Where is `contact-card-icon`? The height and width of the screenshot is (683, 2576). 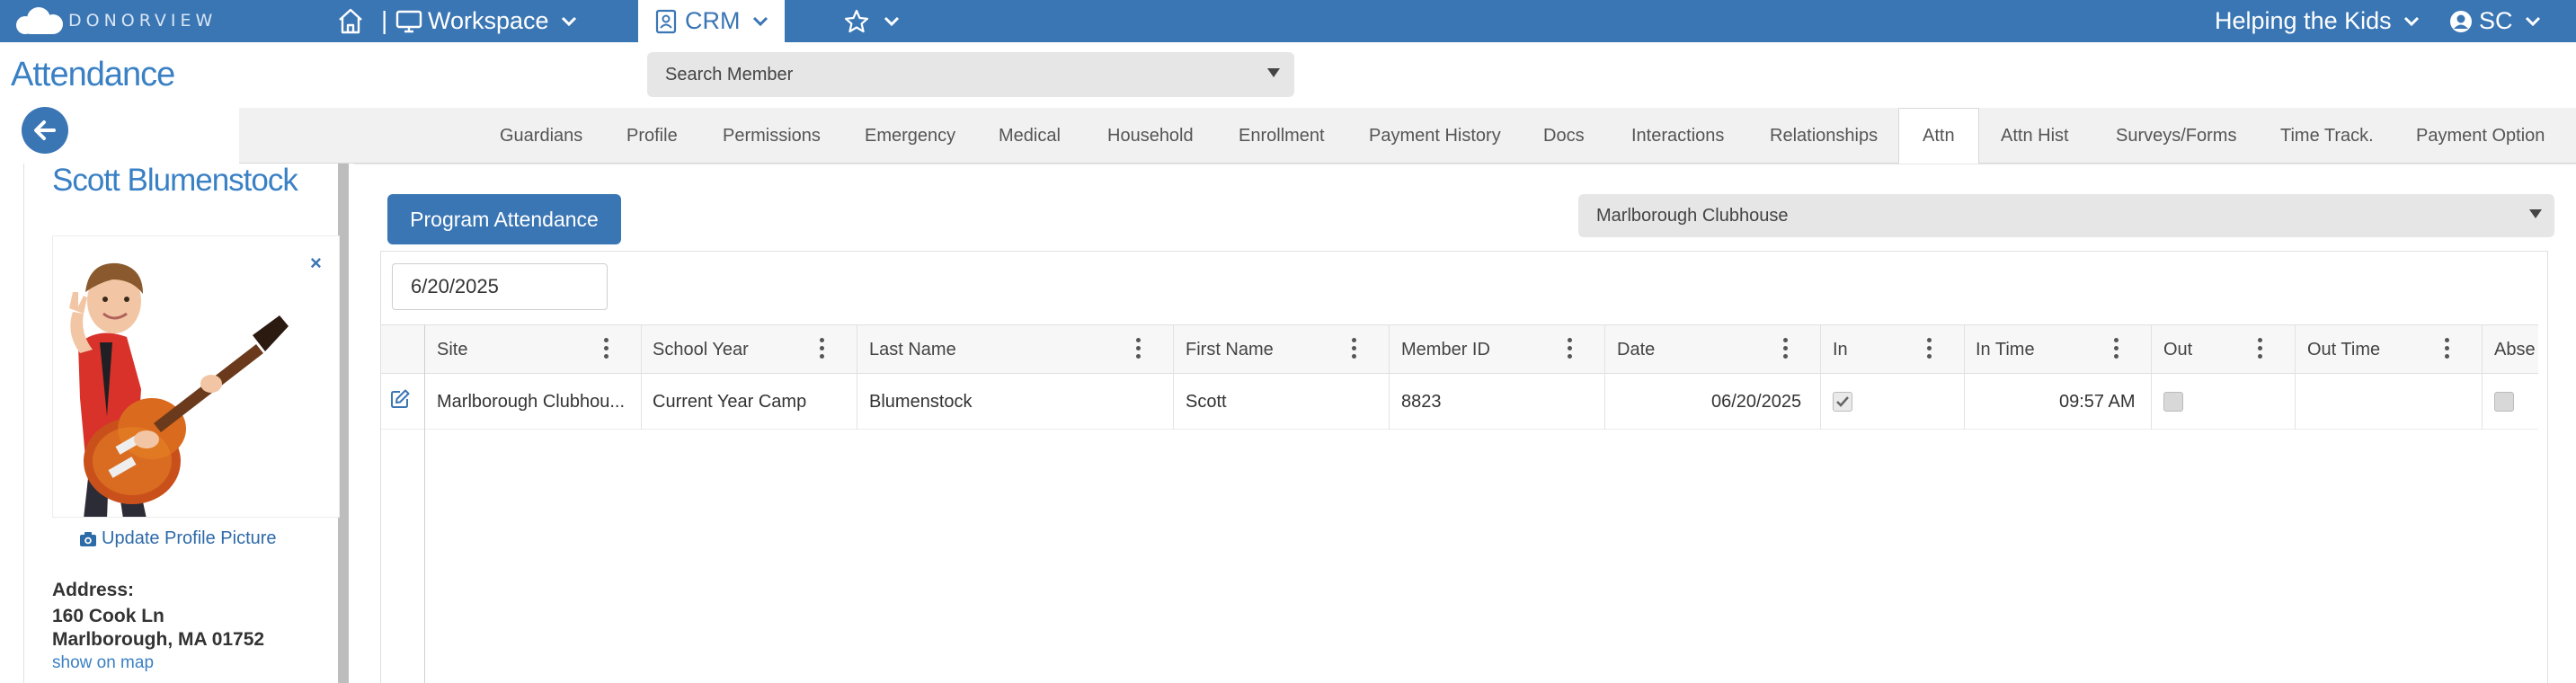 contact-card-icon is located at coordinates (666, 21).